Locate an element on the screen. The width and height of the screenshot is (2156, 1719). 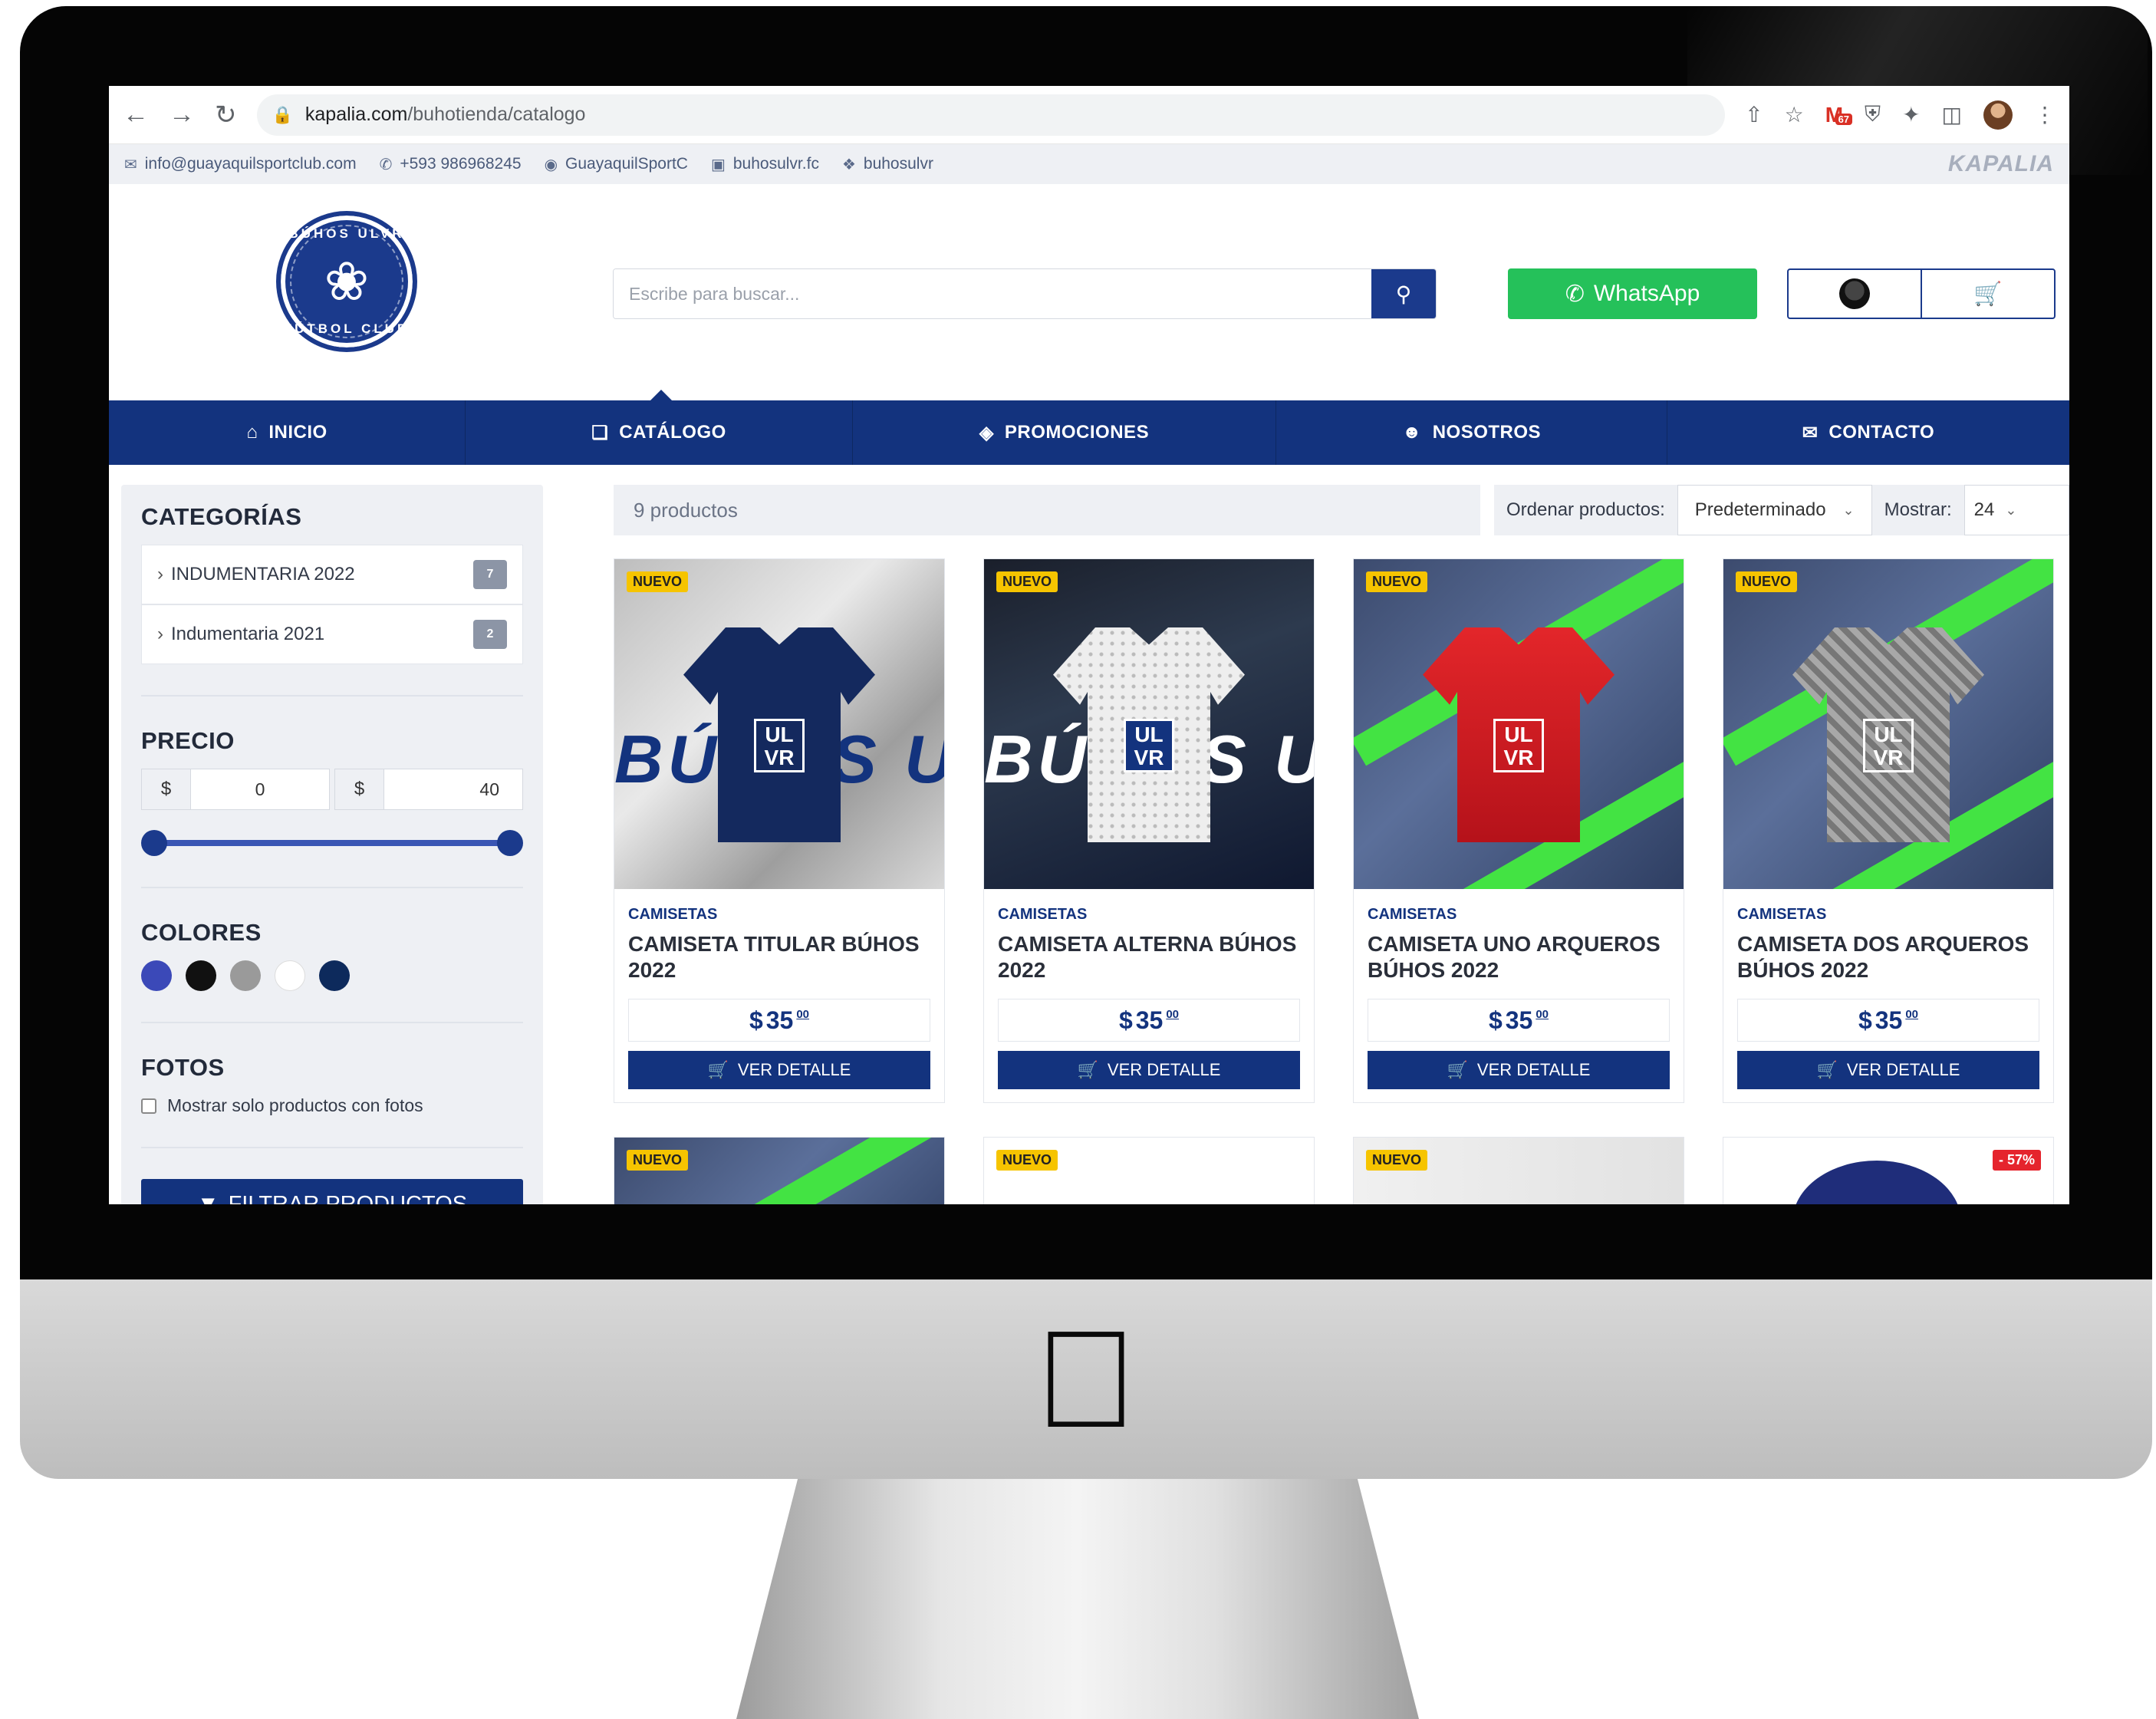
cart-button: 🛒 is located at coordinates (1988, 294).